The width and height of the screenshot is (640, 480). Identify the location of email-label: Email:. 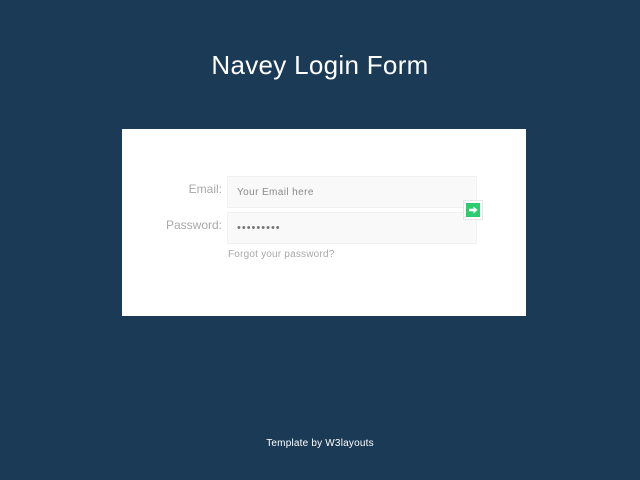
(205, 189).